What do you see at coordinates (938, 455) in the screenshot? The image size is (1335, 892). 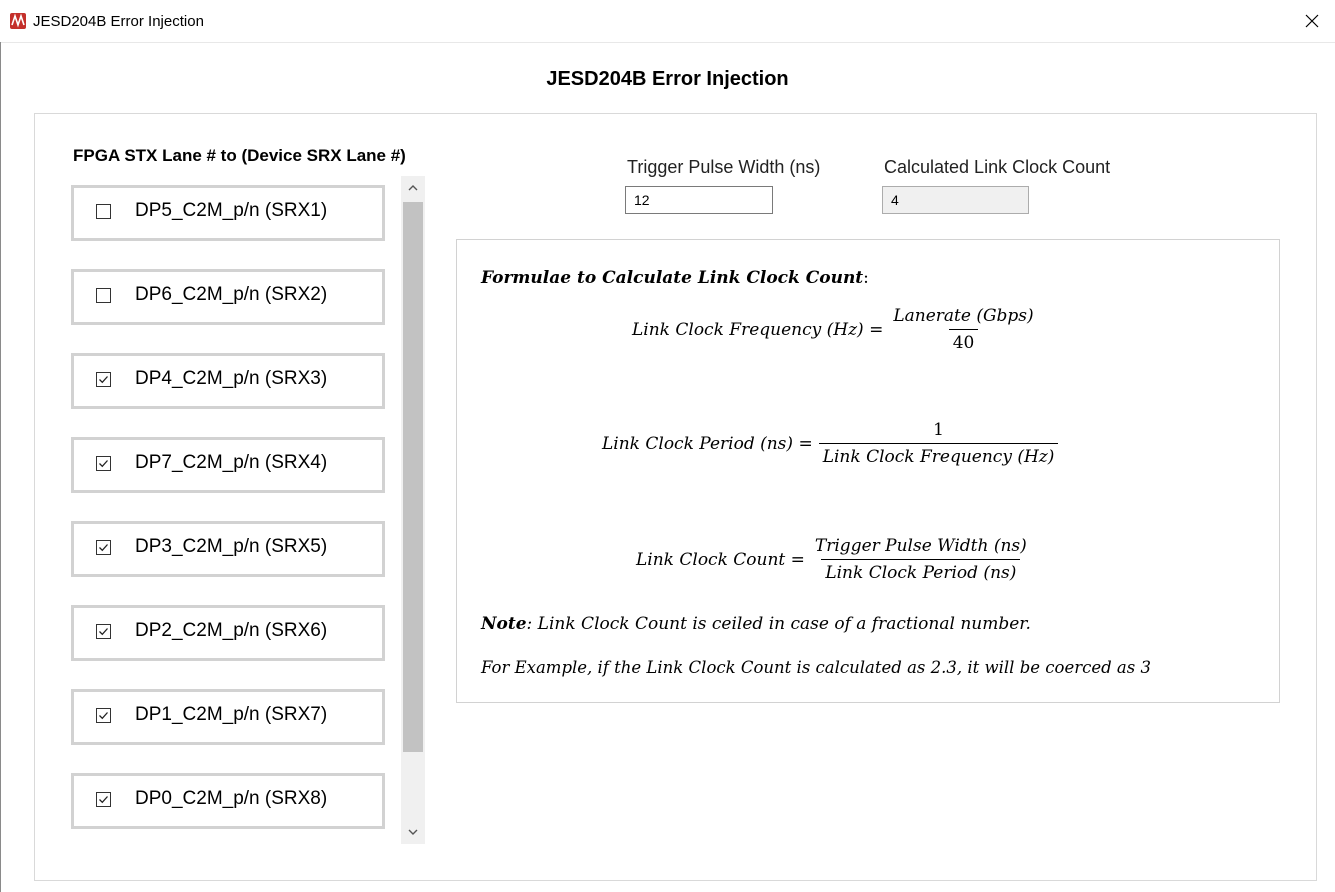 I see `eq2-denominator: Link Clock Frequency (Hz)` at bounding box center [938, 455].